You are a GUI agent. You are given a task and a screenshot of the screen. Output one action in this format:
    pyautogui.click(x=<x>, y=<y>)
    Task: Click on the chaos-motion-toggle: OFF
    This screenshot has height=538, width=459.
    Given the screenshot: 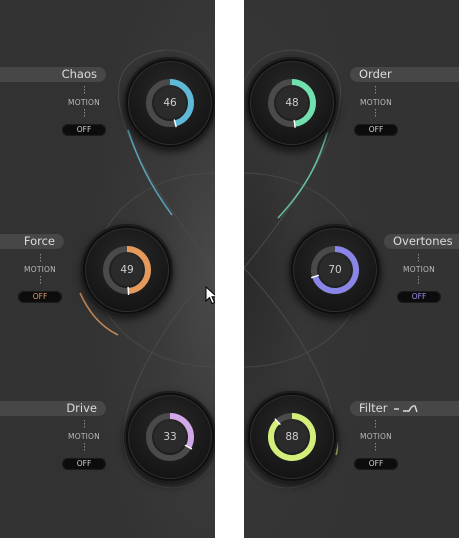 What is the action you would take?
    pyautogui.click(x=84, y=130)
    